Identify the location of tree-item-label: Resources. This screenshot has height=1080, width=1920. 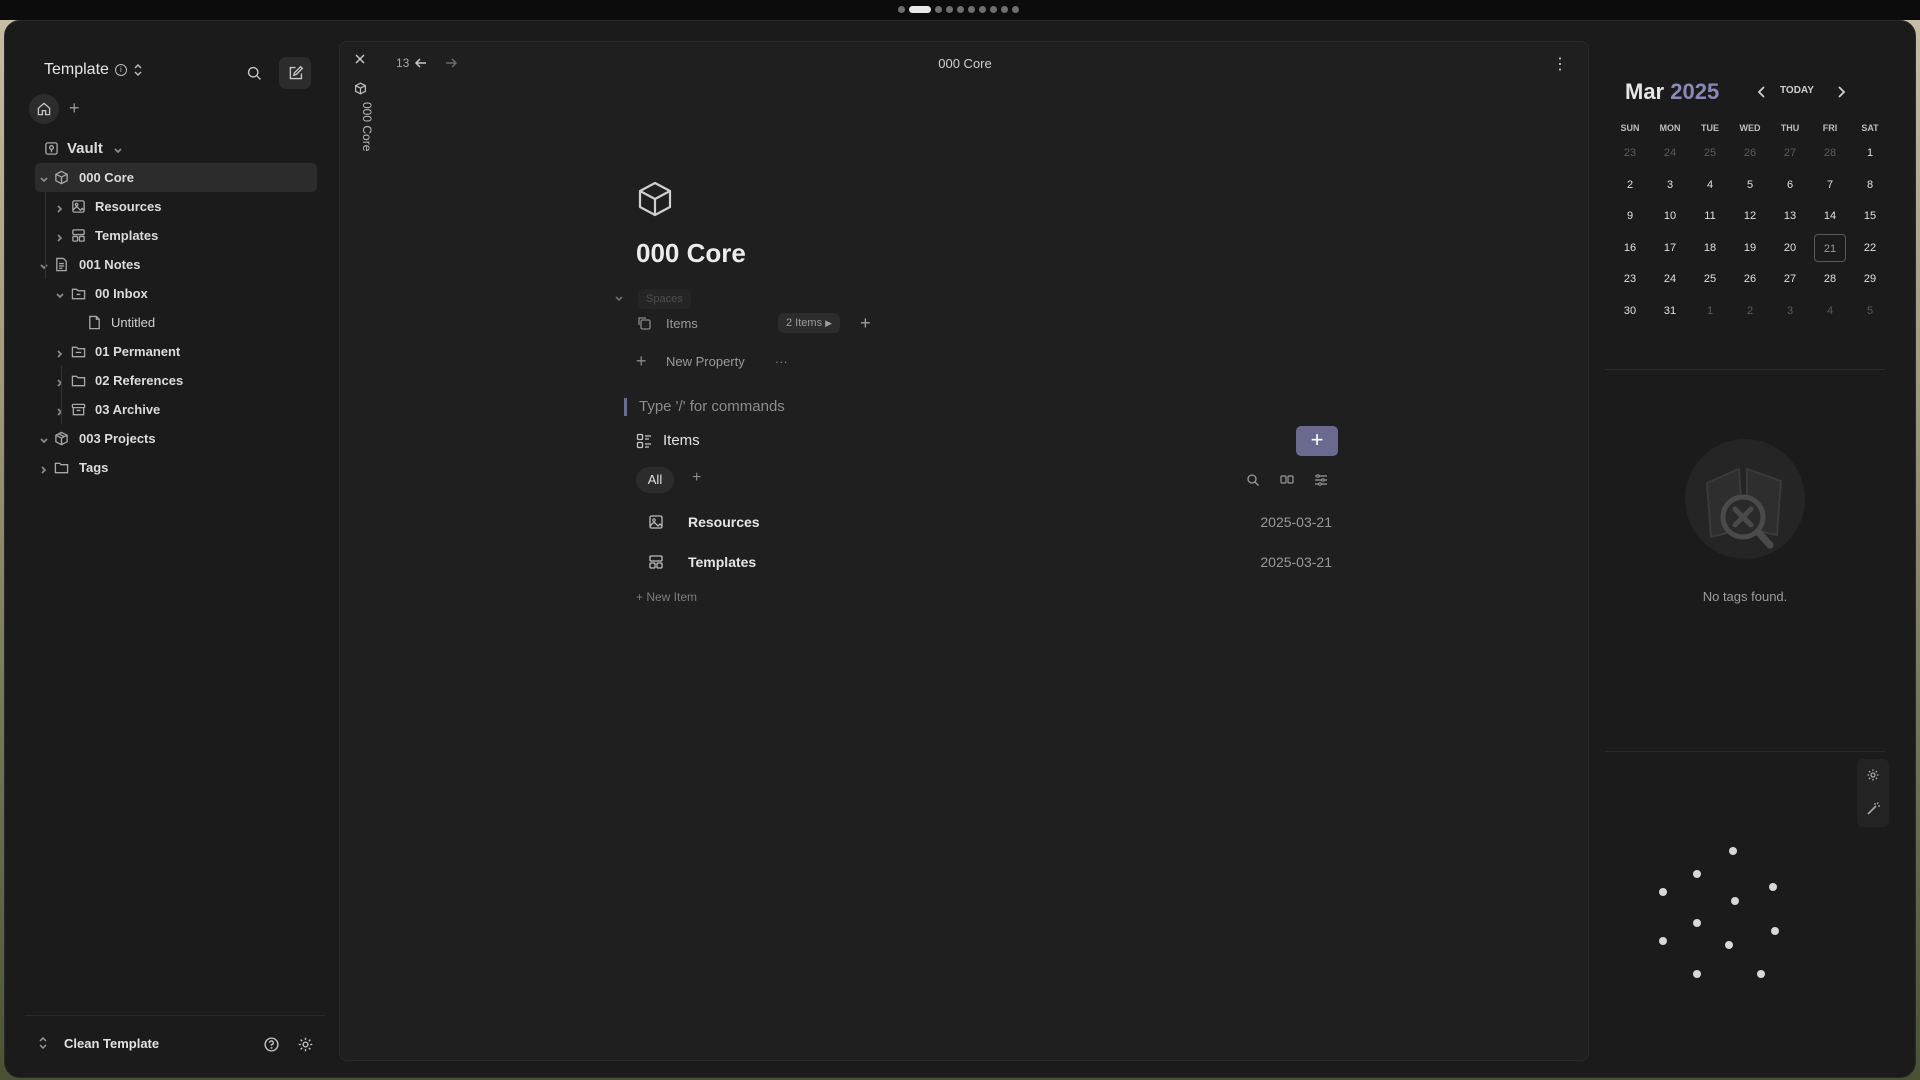
(128, 206).